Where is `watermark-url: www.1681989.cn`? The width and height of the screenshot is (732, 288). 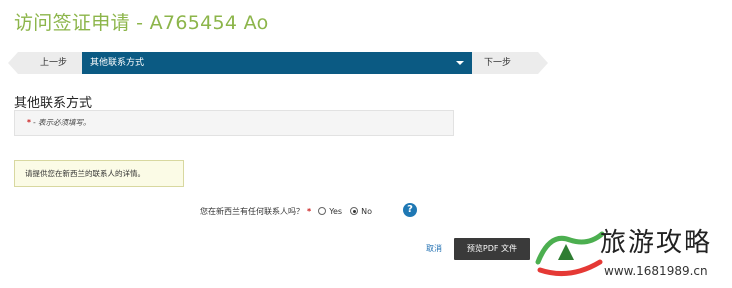
watermark-url: www.1681989.cn is located at coordinates (656, 271).